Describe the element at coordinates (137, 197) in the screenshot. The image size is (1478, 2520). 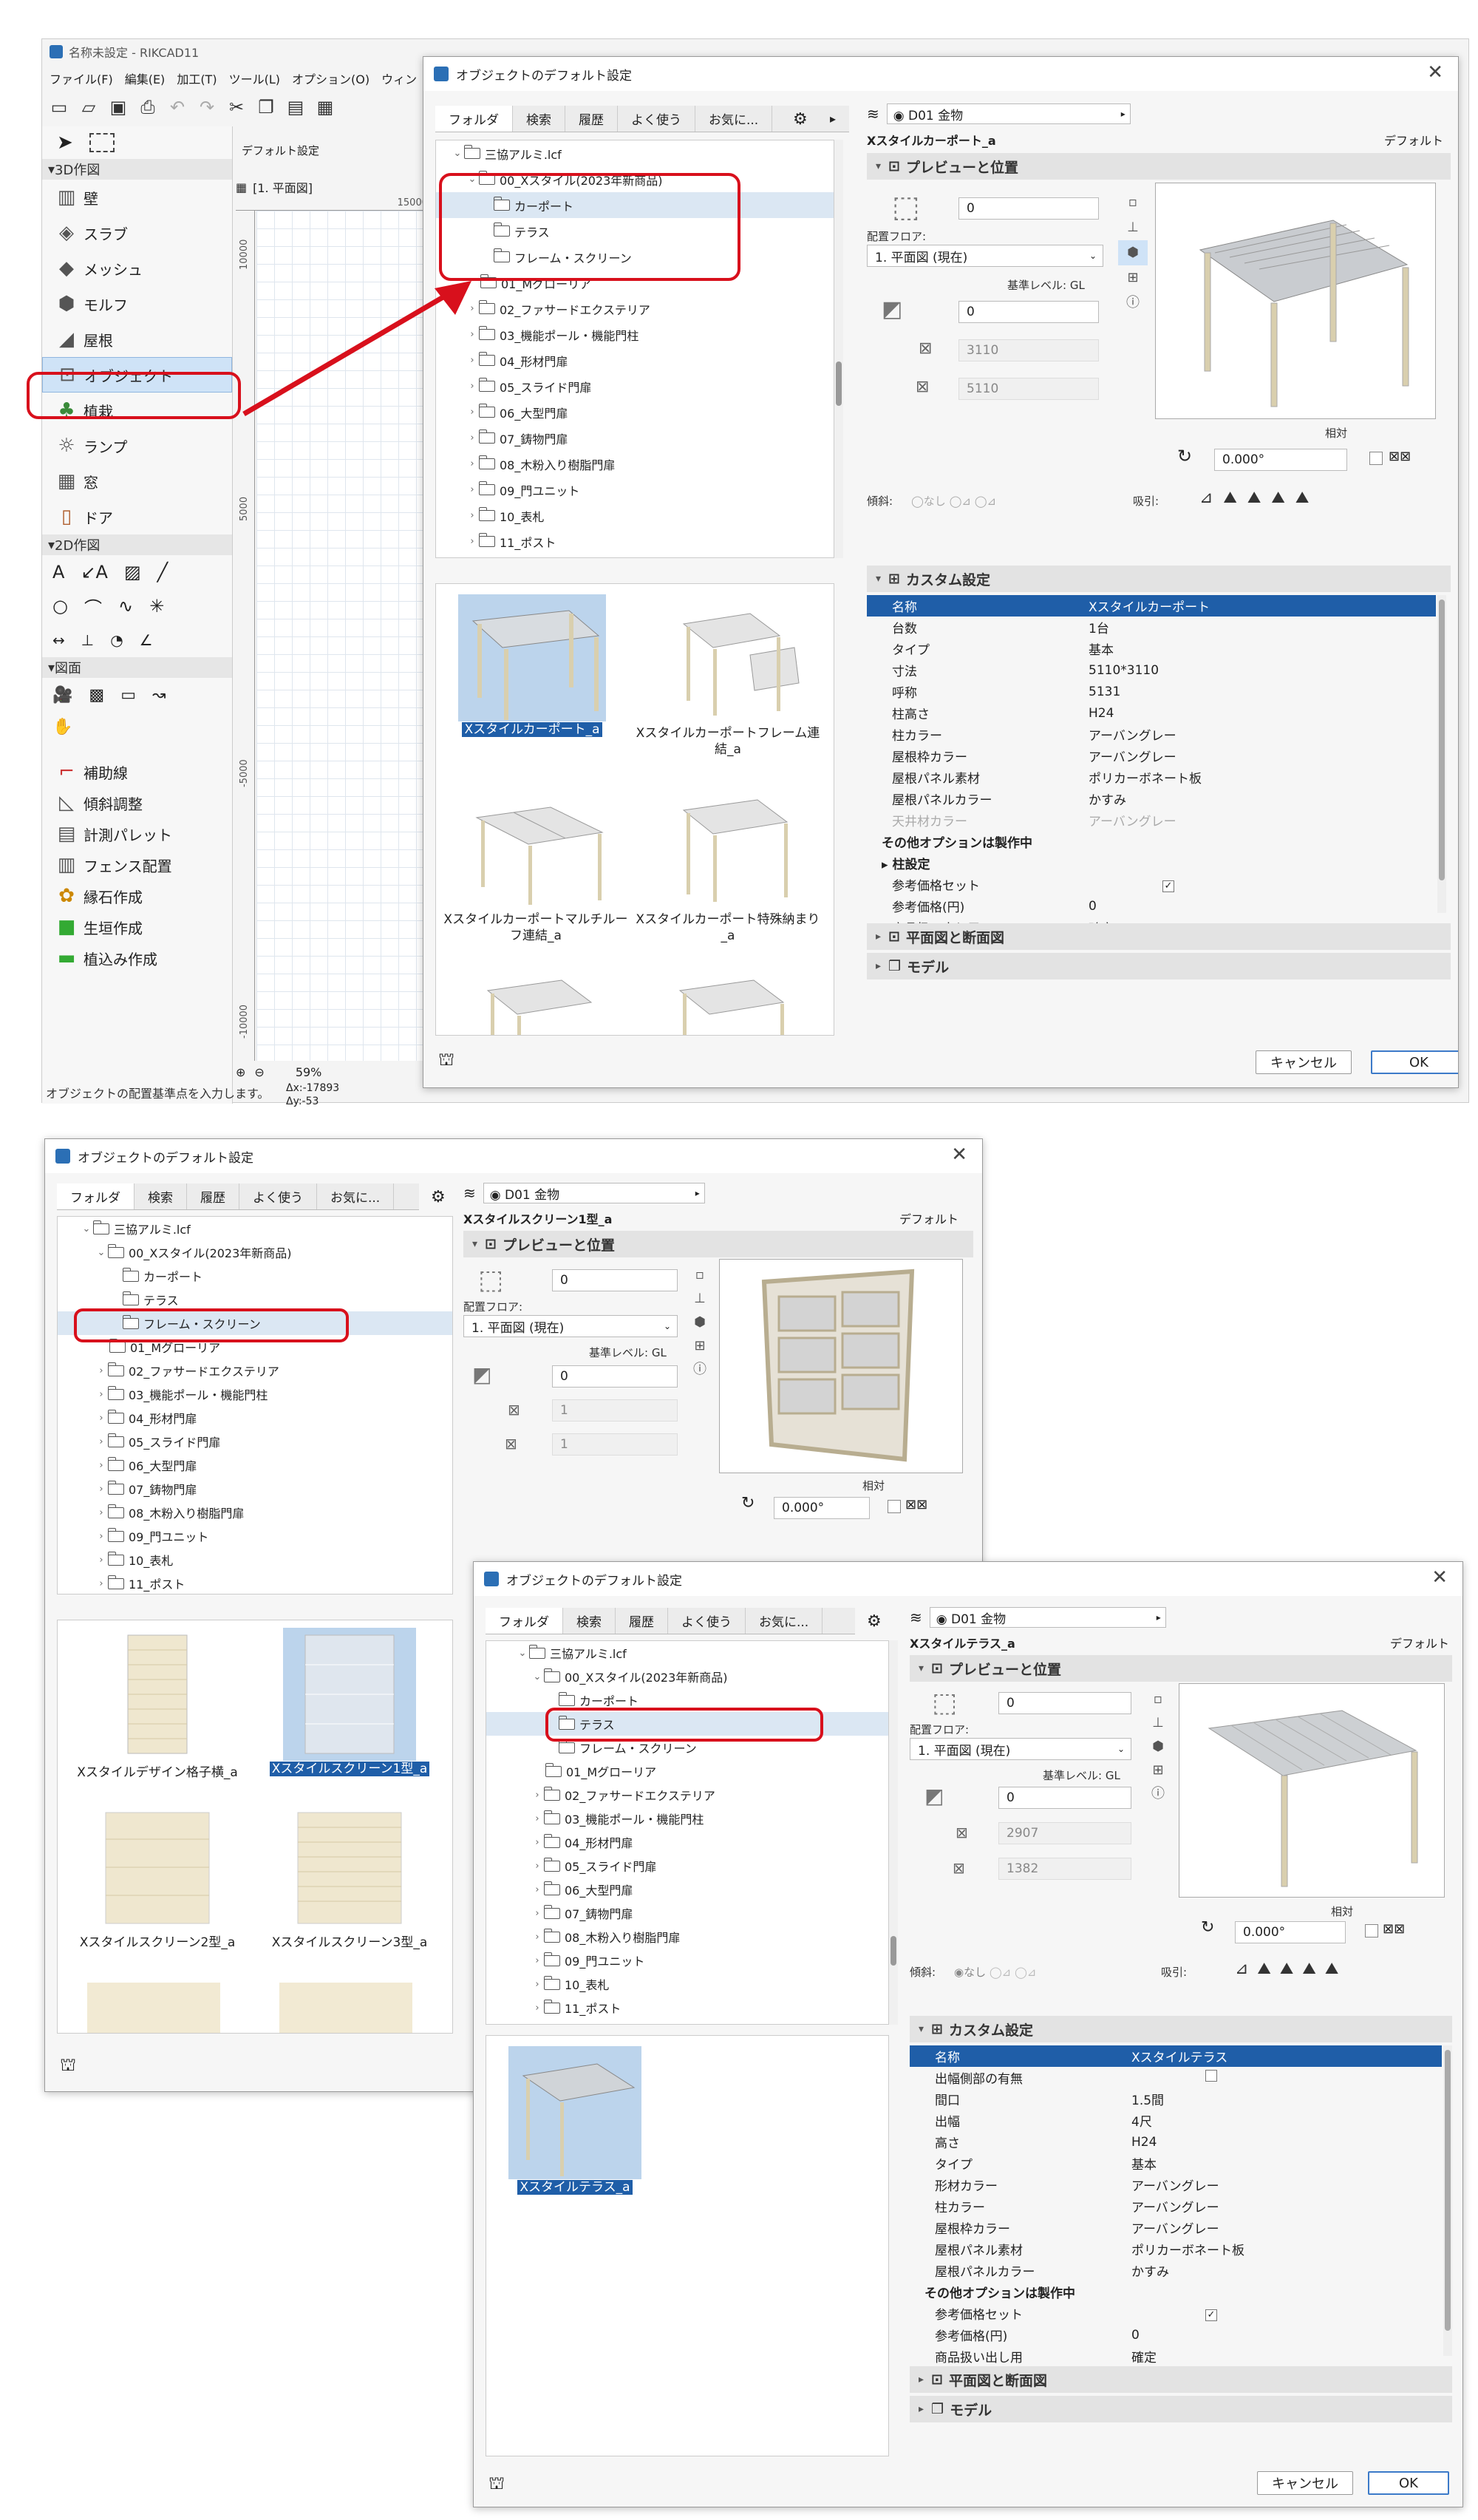
I see `tool-wall: ▥ 壁` at that location.